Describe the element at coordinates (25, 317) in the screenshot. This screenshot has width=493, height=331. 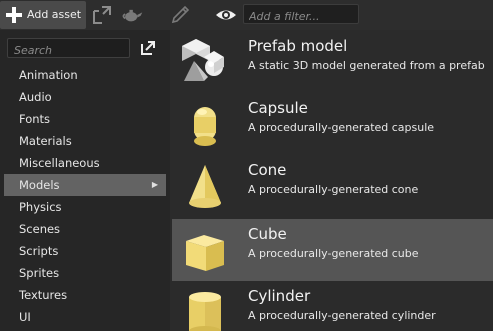
I see `category-label: UI` at that location.